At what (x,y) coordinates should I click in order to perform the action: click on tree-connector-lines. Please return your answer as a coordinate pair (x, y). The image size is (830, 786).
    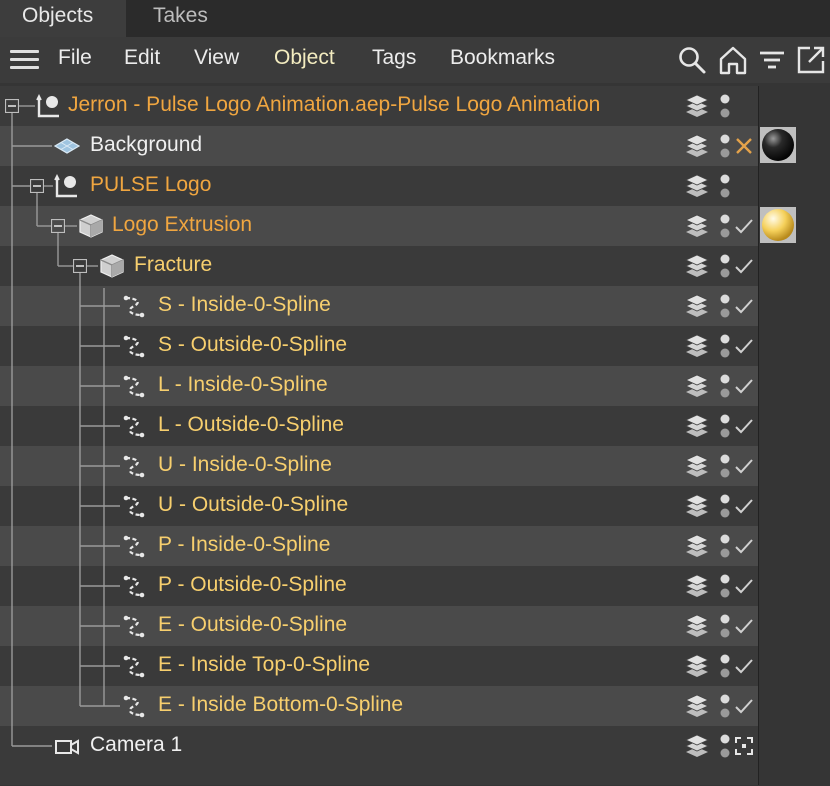
    Looking at the image, I should click on (65, 426).